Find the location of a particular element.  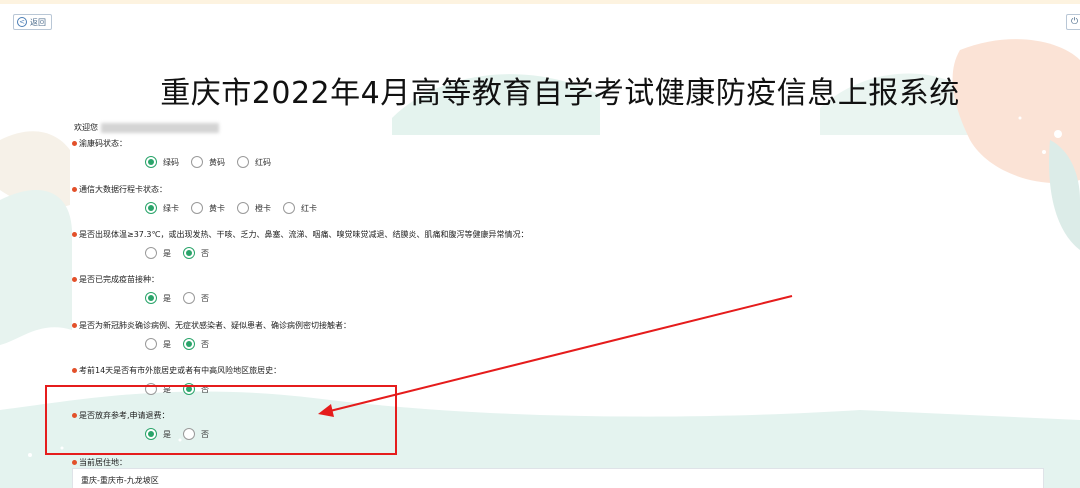

radio-option: 绿卡 is located at coordinates (162, 208).